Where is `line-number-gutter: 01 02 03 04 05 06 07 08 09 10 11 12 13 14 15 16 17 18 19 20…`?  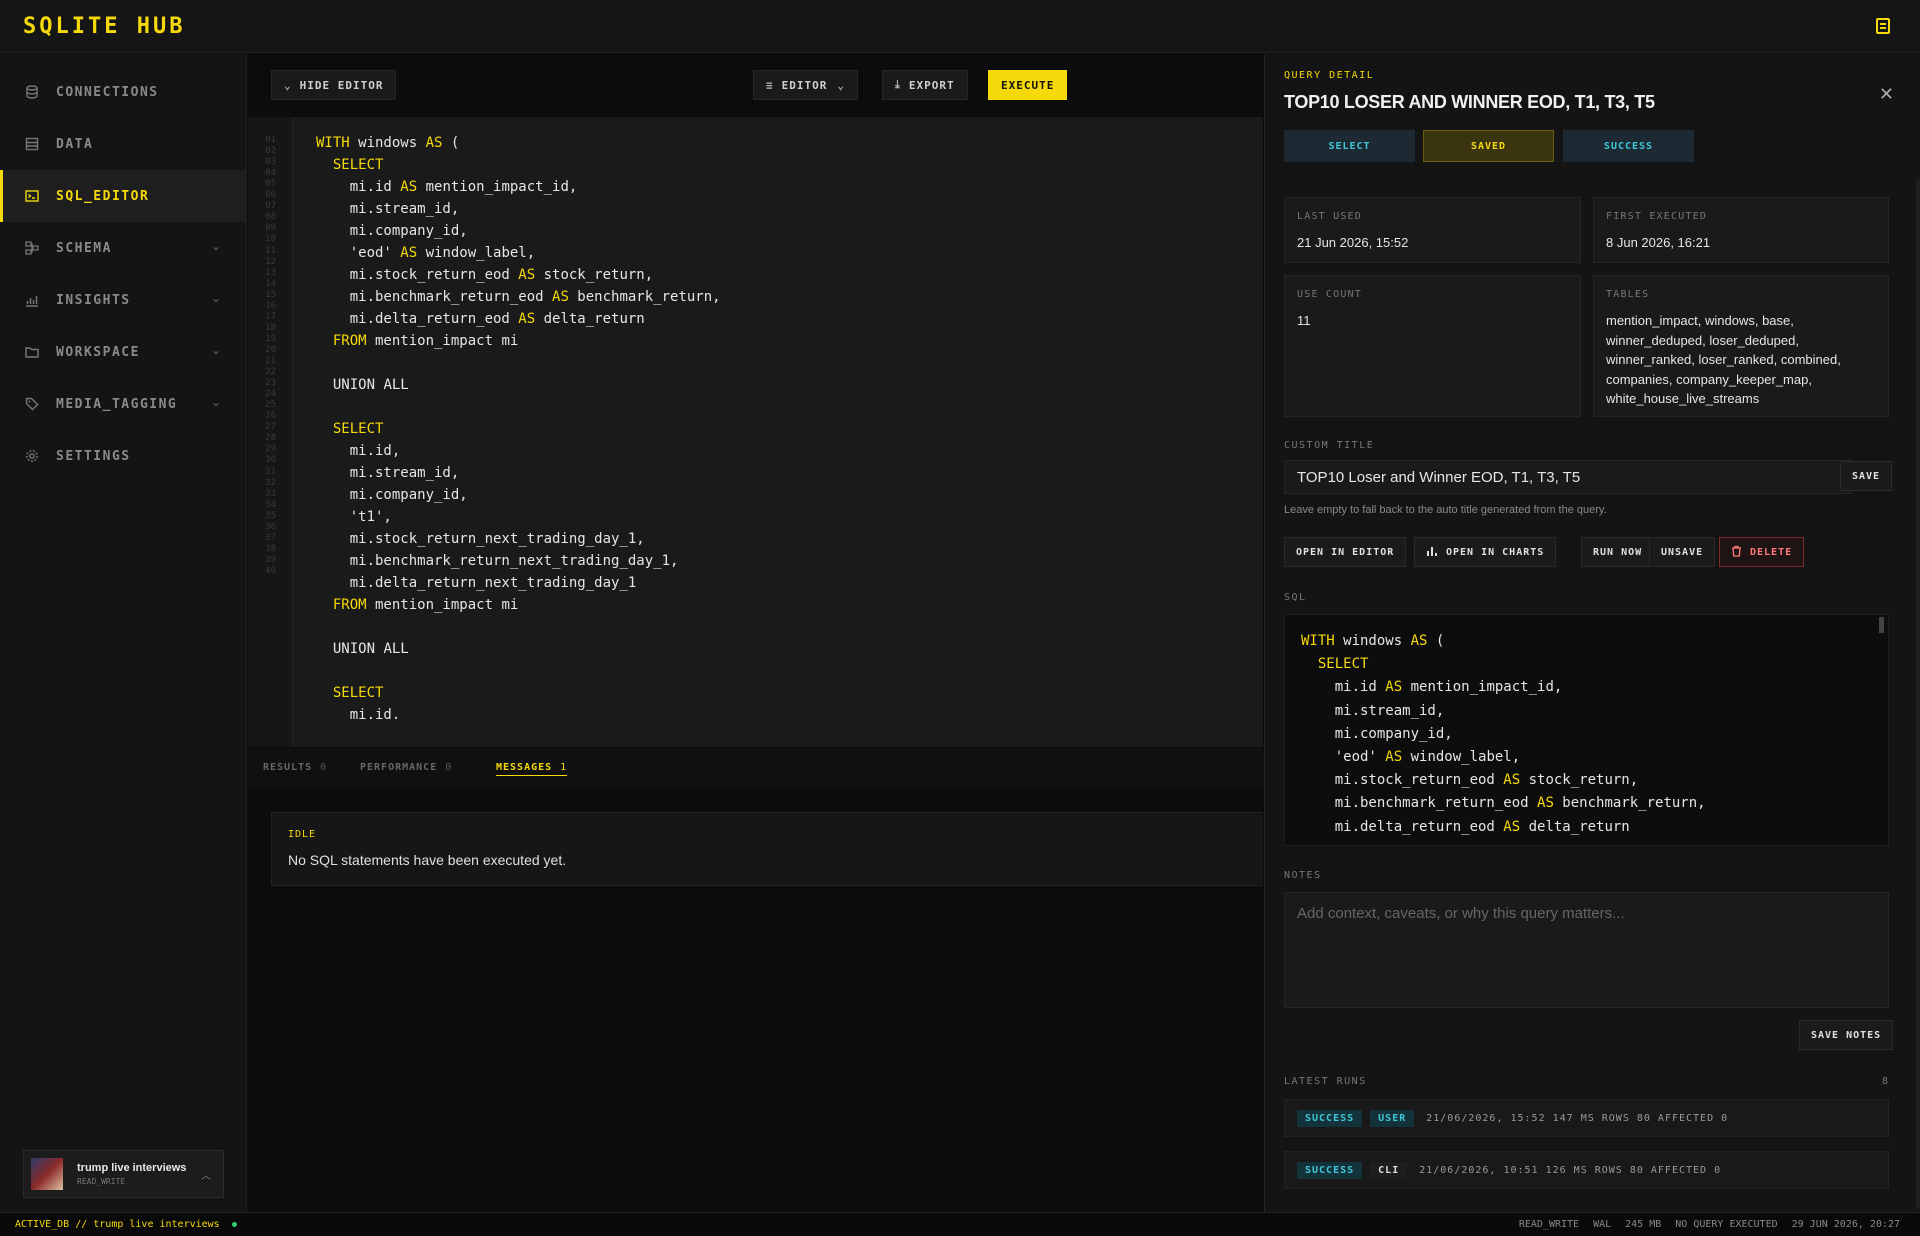 line-number-gutter: 01 02 03 04 05 06 07 08 09 10 11 12 13 14 15 16 17 18 19 20… is located at coordinates (270, 432).